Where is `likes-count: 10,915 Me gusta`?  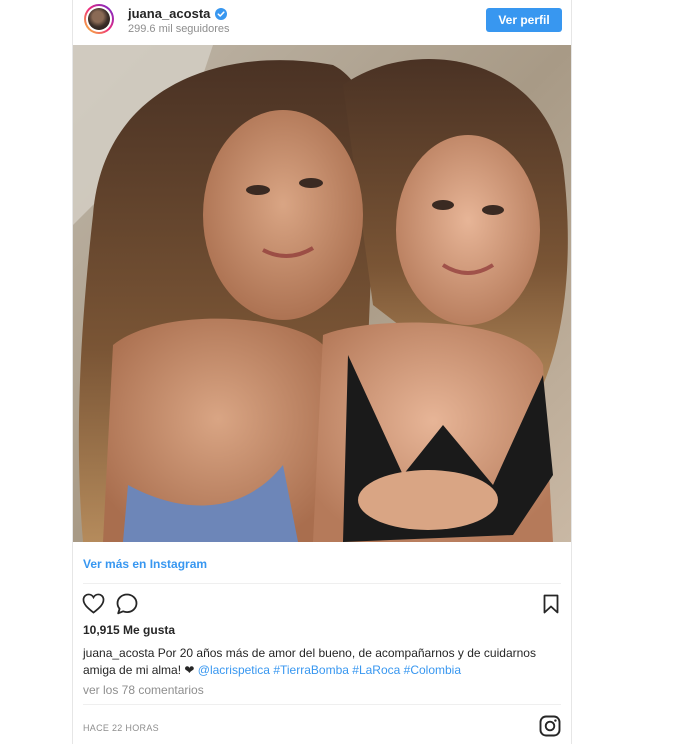
likes-count: 10,915 Me gusta is located at coordinates (129, 630).